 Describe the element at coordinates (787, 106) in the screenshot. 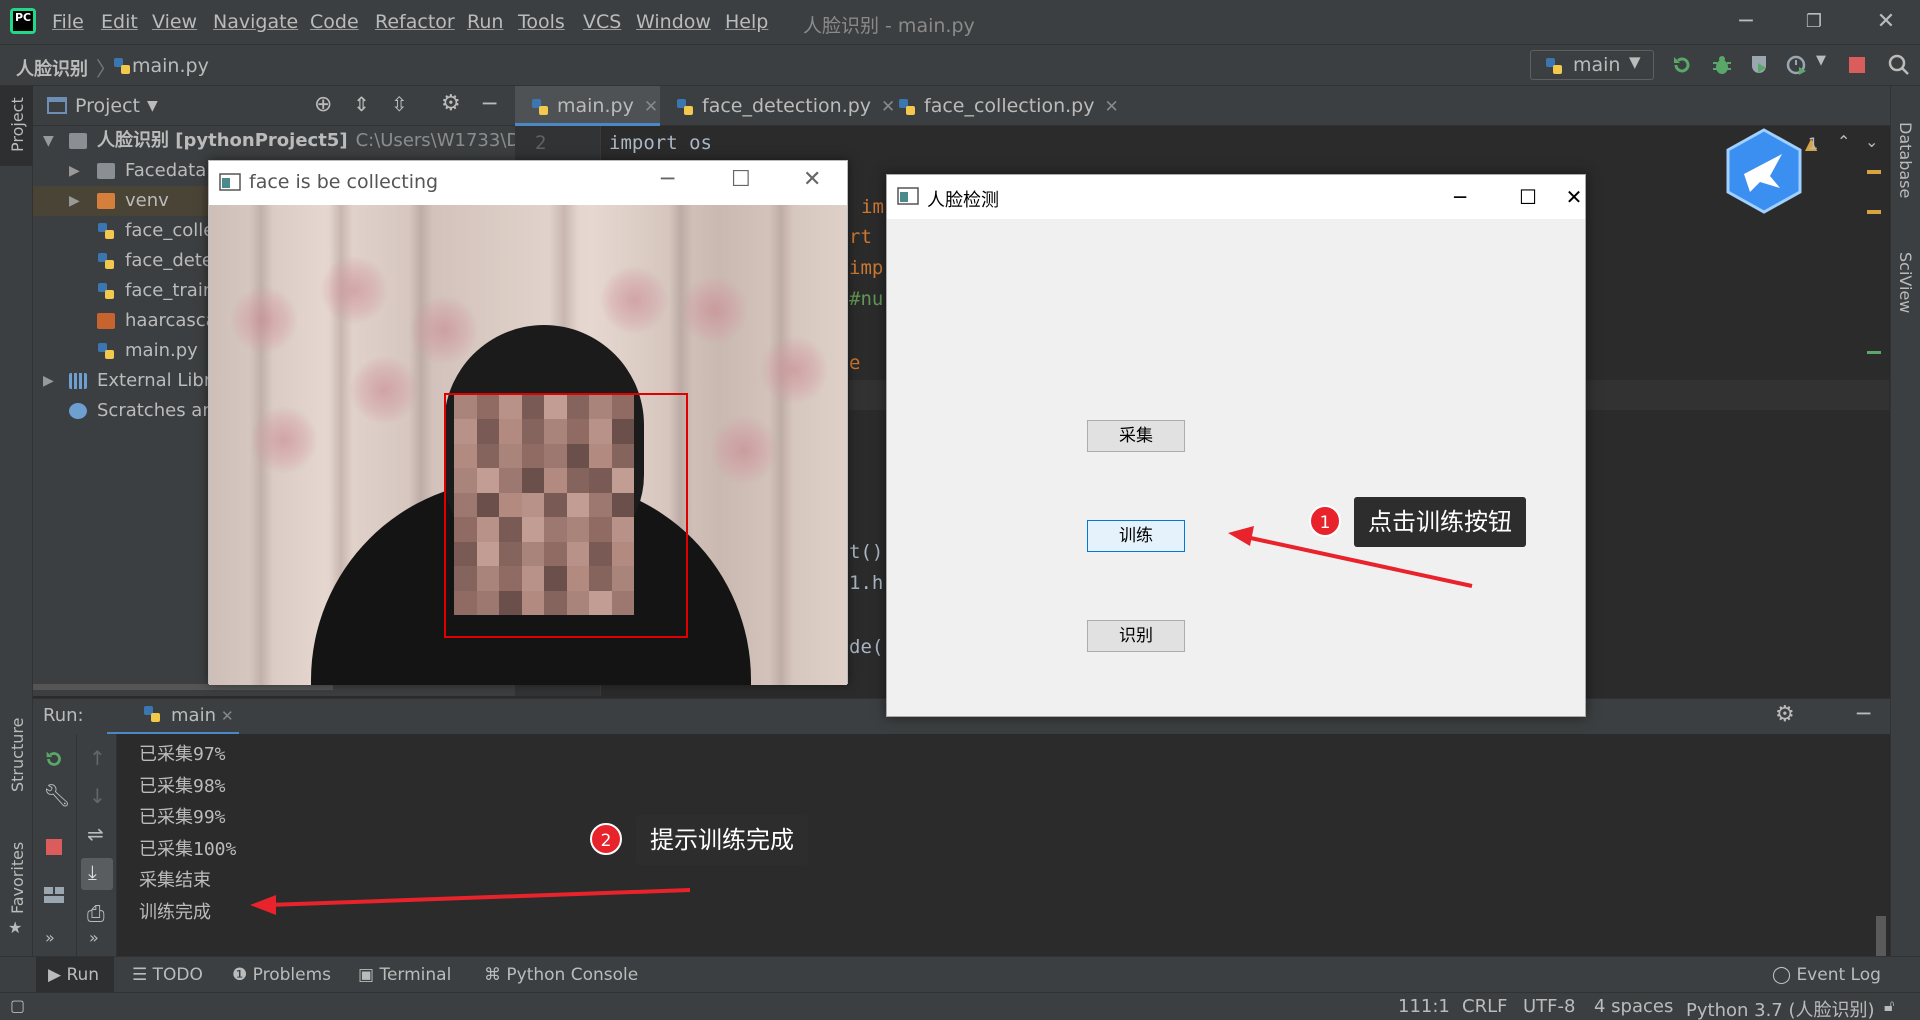

I see `tab-label: face_detection.py` at that location.